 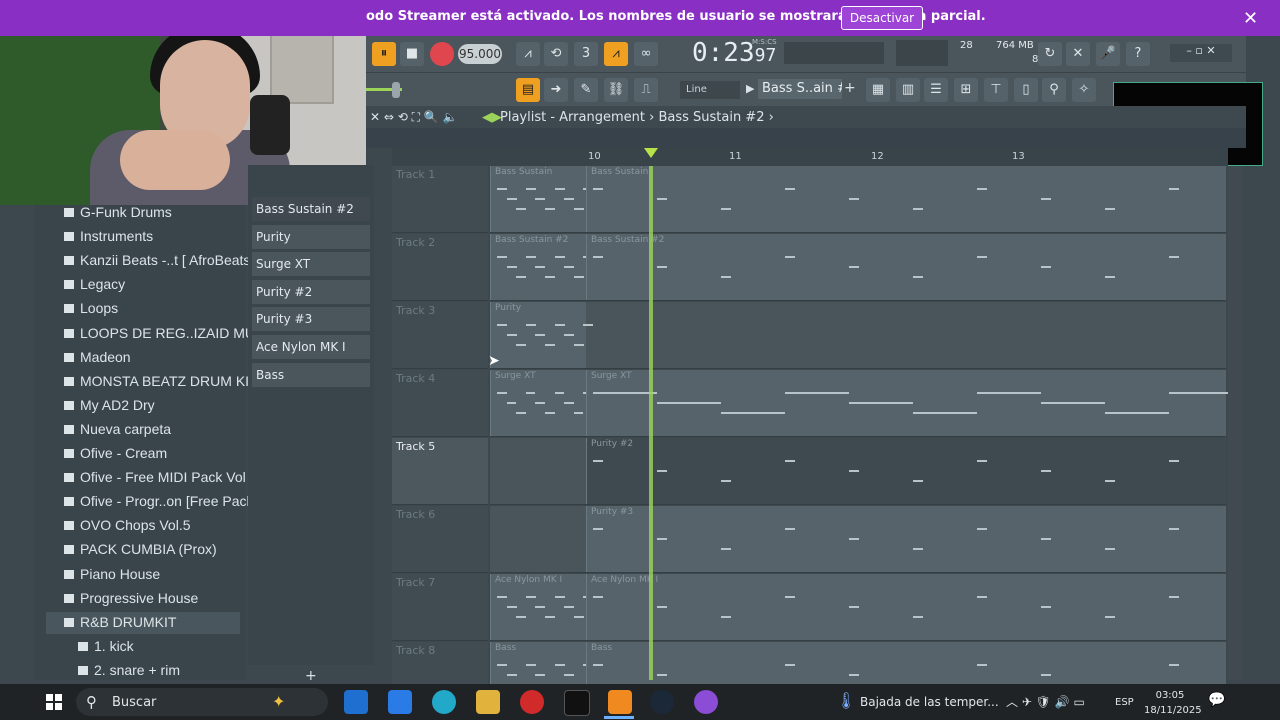 I want to click on taskbar-clock: 03:05 18/11/2025, so click(x=1173, y=703).